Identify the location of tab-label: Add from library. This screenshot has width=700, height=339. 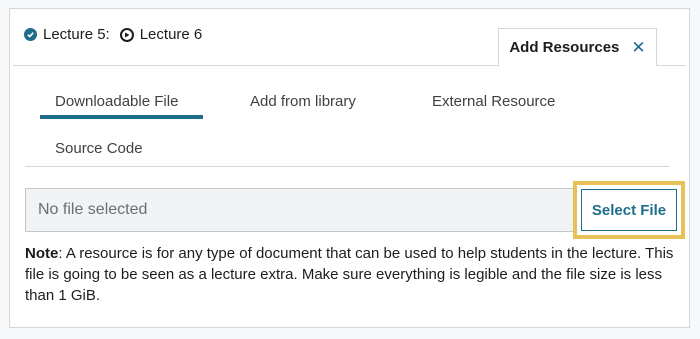
(303, 101).